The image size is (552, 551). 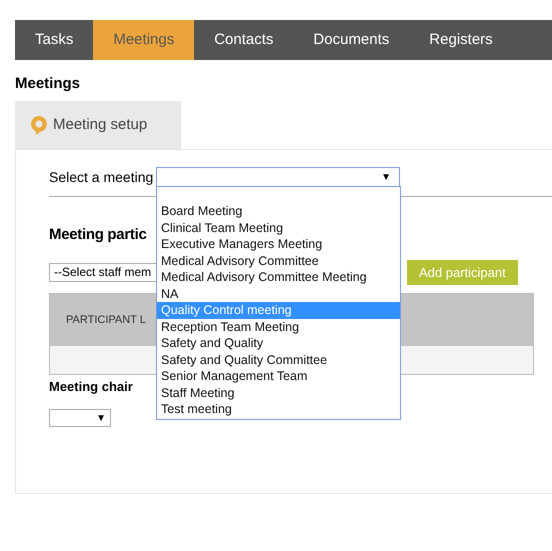 I want to click on dropdown-option: Clinical Team Meeting, so click(x=278, y=228).